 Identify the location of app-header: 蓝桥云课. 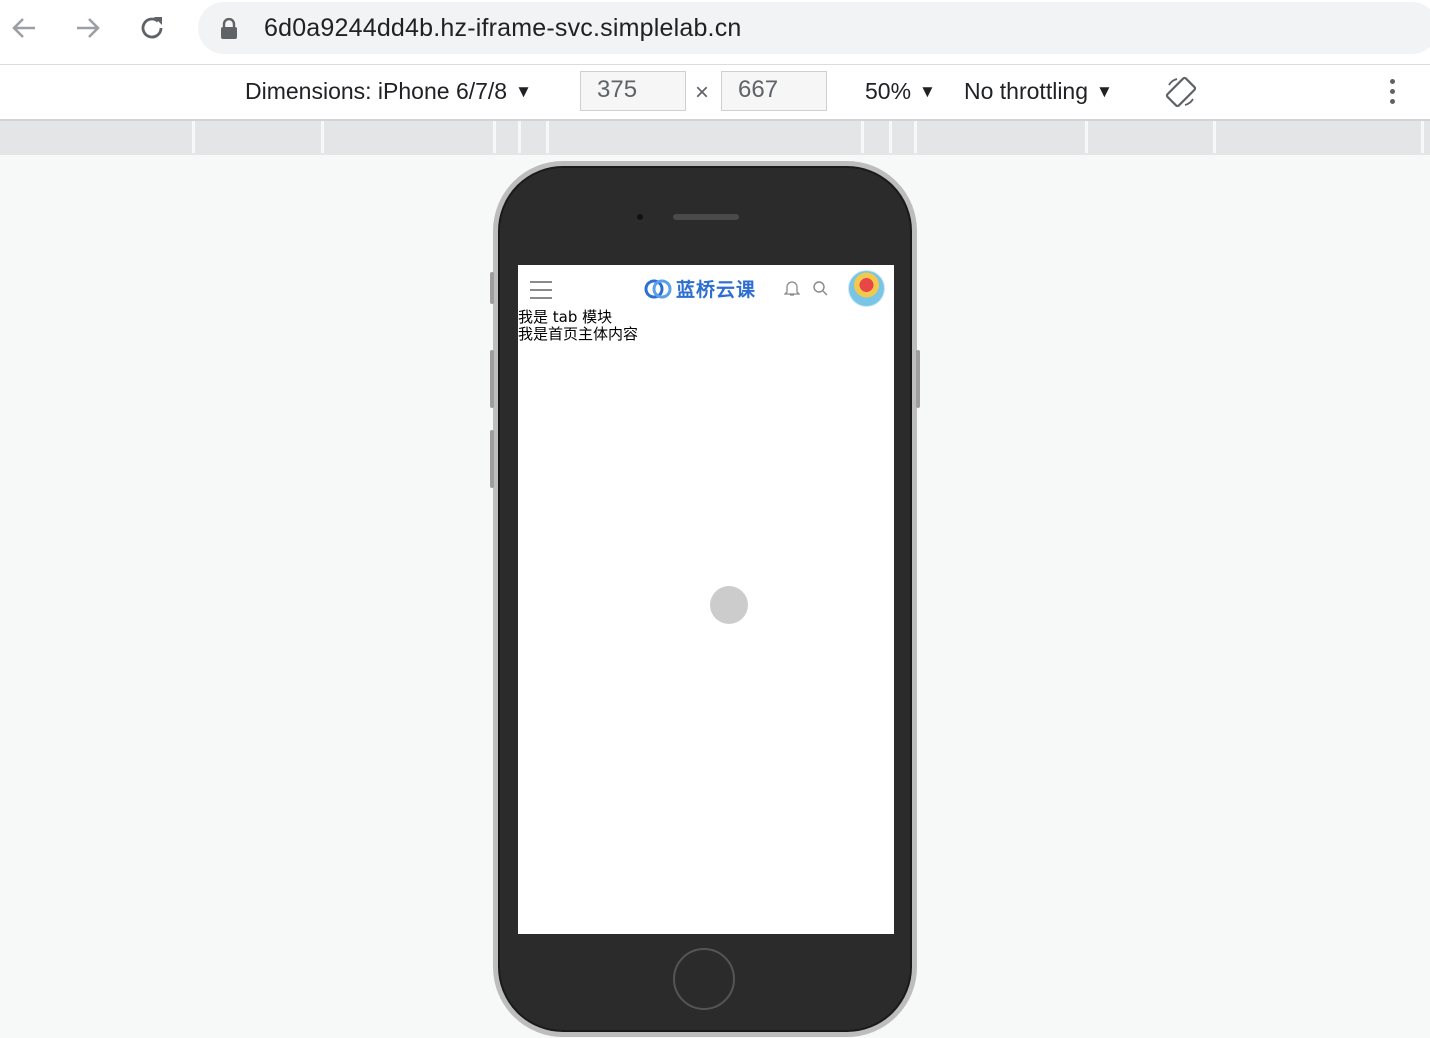
(706, 288).